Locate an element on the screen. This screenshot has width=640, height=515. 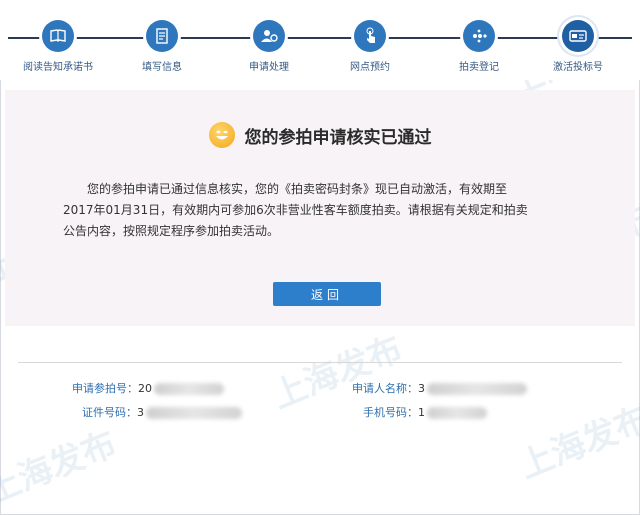
result-title: 您的参拍申请核实已通过 is located at coordinates (338, 137).